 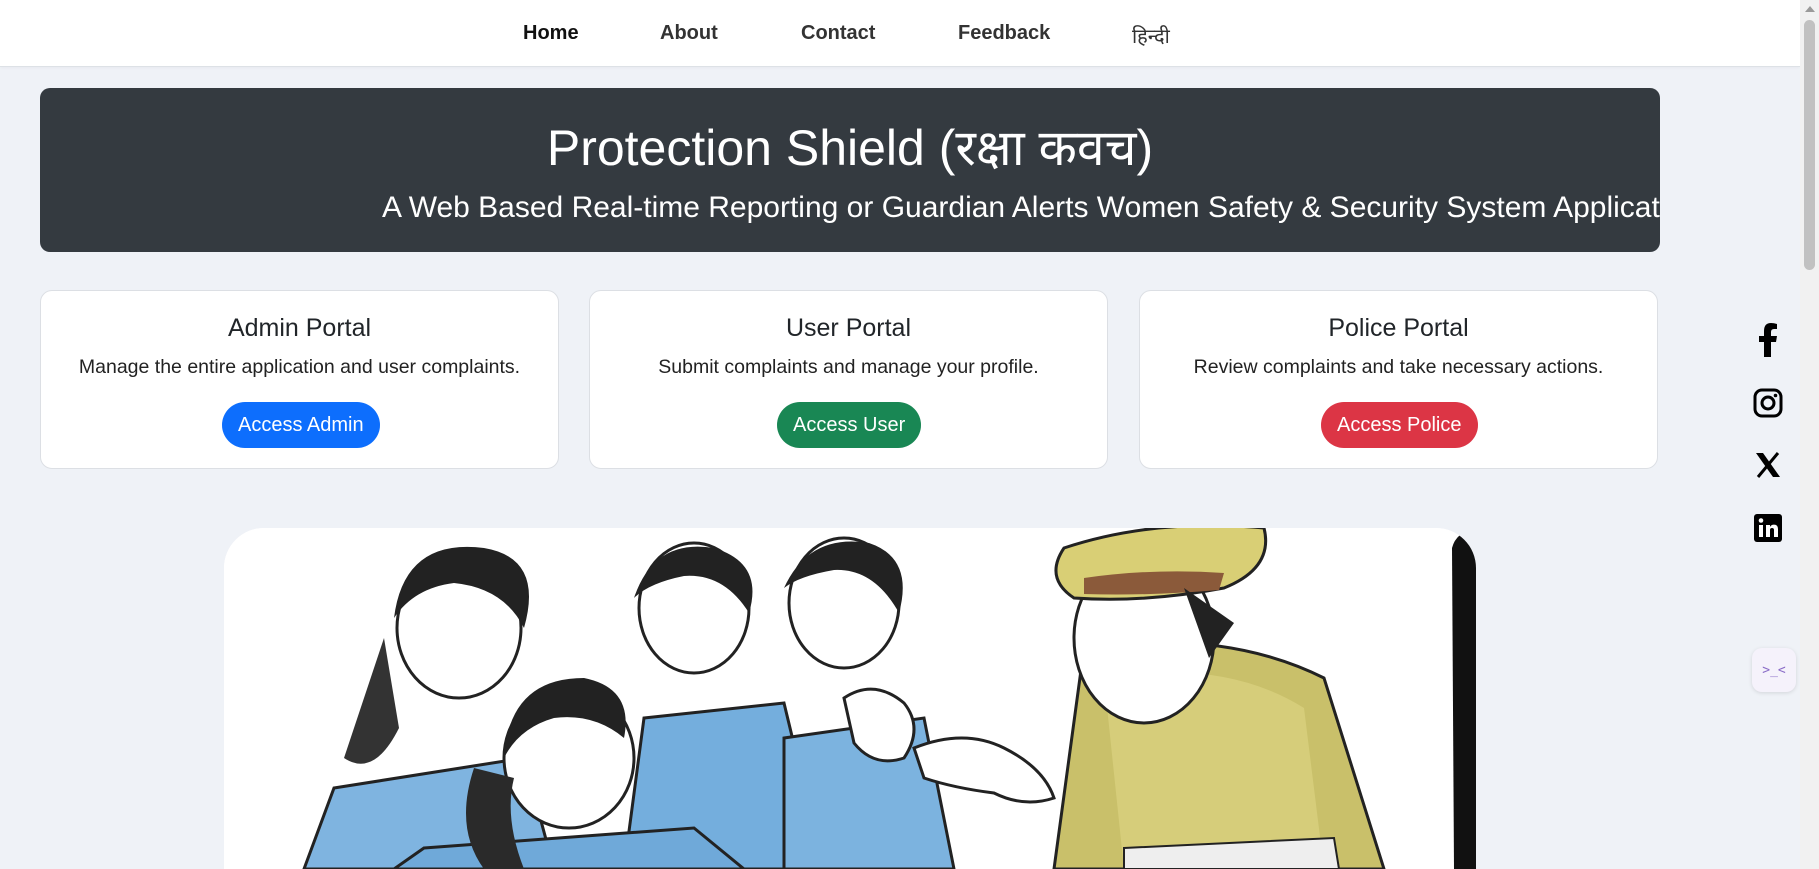 I want to click on nav-about-link: About, so click(x=689, y=33).